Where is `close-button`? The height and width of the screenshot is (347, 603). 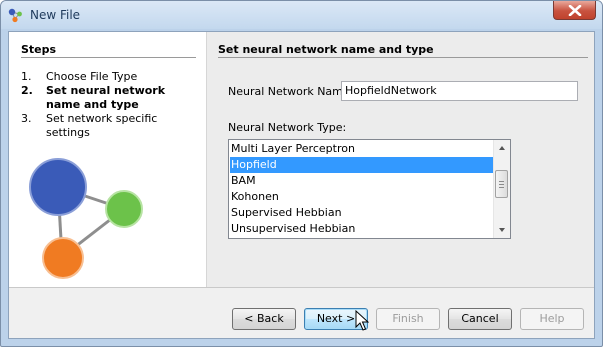
close-button is located at coordinates (574, 10).